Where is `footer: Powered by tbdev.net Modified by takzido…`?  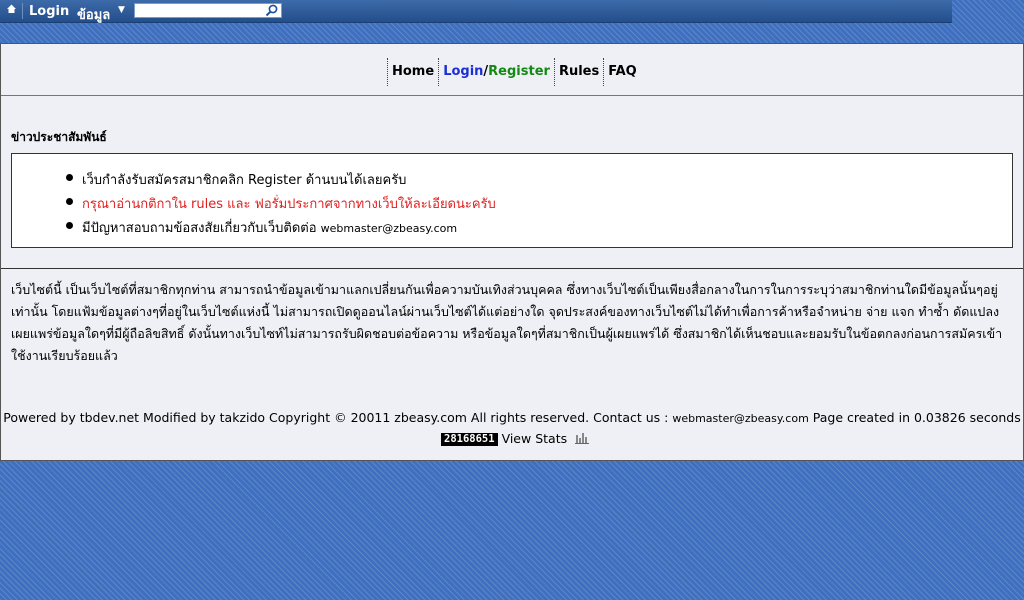 footer: Powered by tbdev.net Modified by takzido… is located at coordinates (512, 417).